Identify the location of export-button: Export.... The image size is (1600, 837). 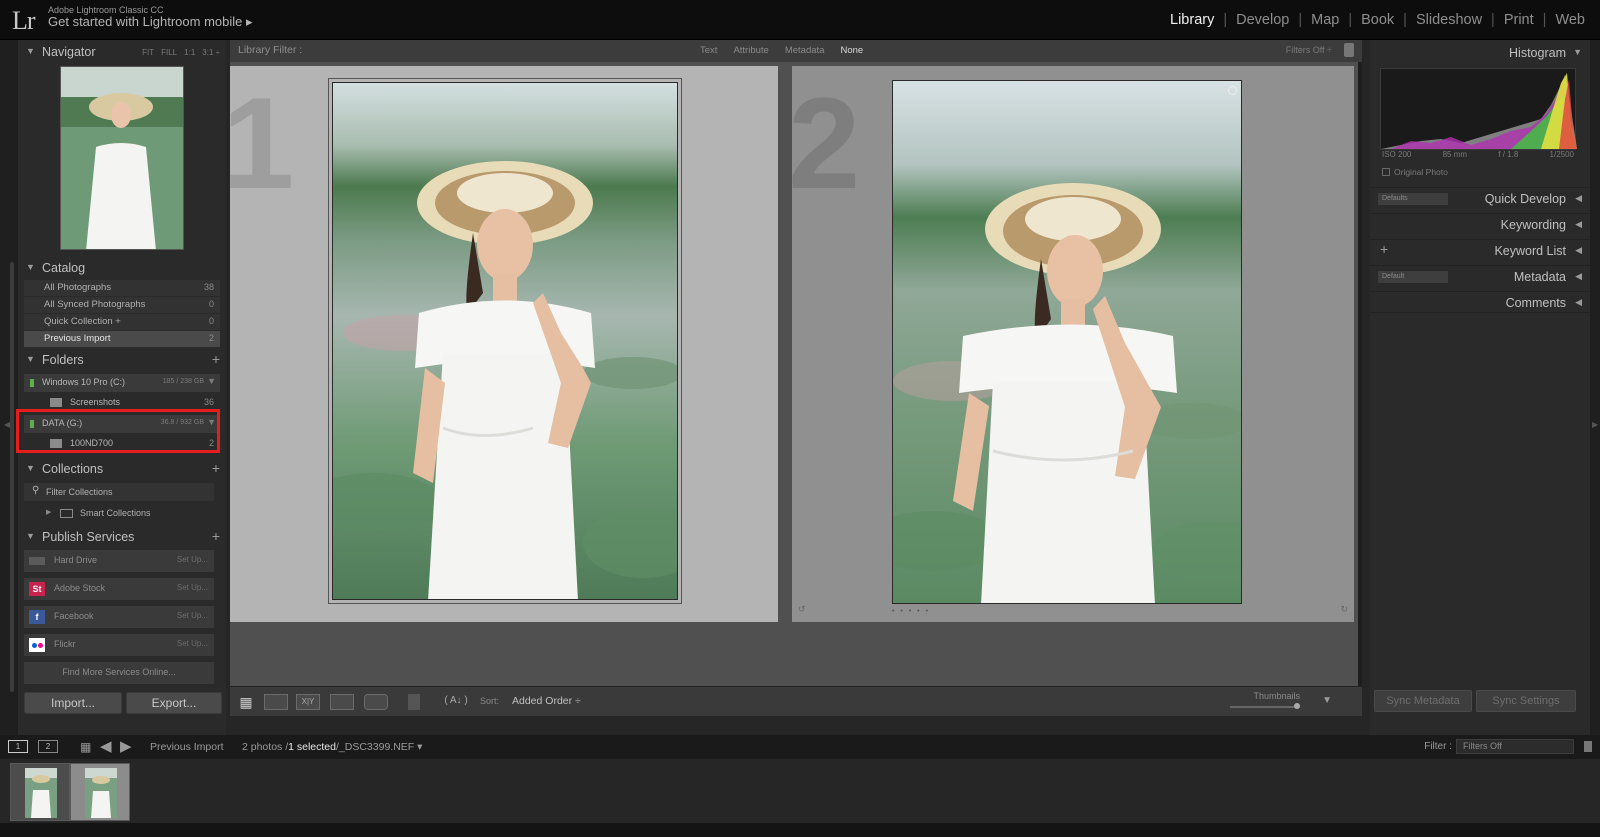
(174, 703).